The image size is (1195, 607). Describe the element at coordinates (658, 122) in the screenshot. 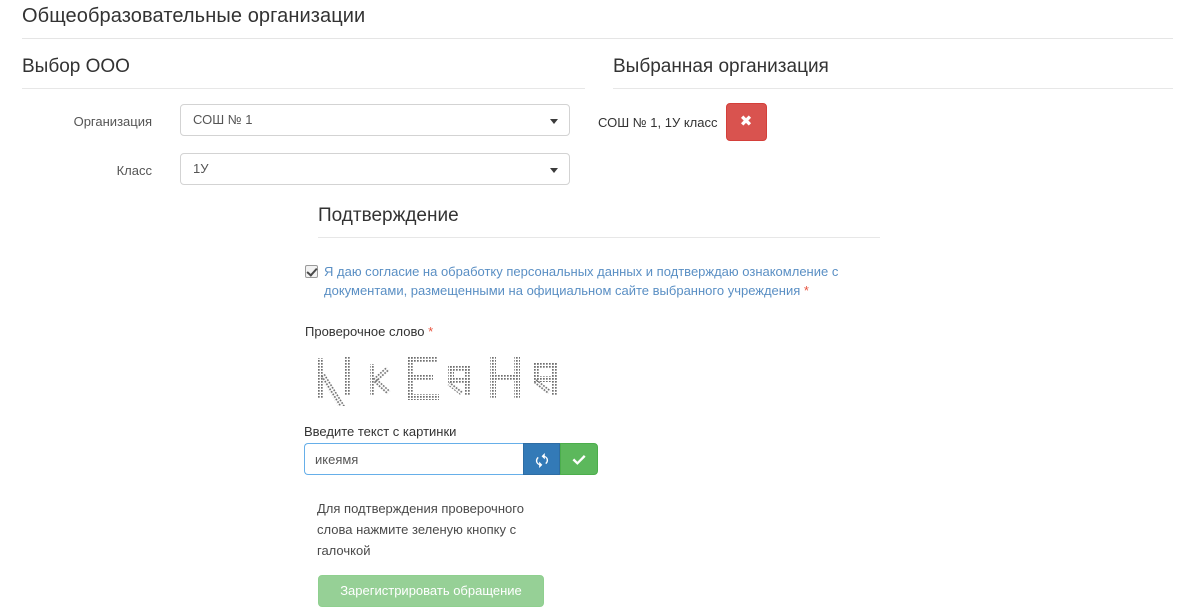

I see `selected-organization-text: СОШ № 1, 1У класс` at that location.